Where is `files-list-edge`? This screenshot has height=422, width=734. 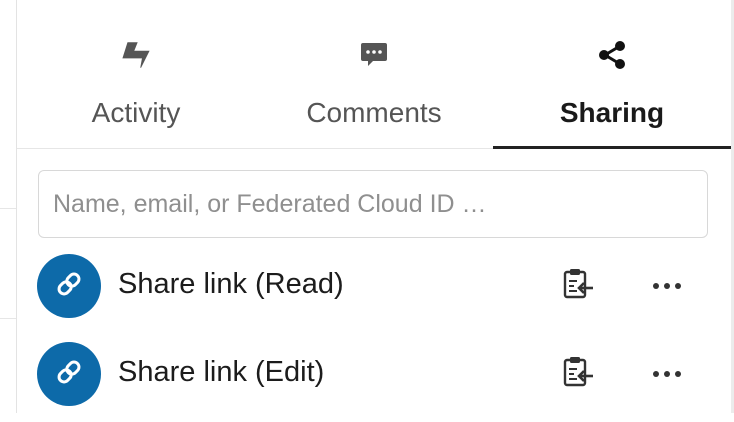 files-list-edge is located at coordinates (8, 206).